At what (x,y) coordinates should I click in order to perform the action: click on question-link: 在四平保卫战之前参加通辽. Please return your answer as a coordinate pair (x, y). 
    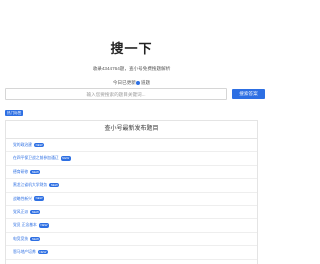
    Looking at the image, I should click on (36, 158).